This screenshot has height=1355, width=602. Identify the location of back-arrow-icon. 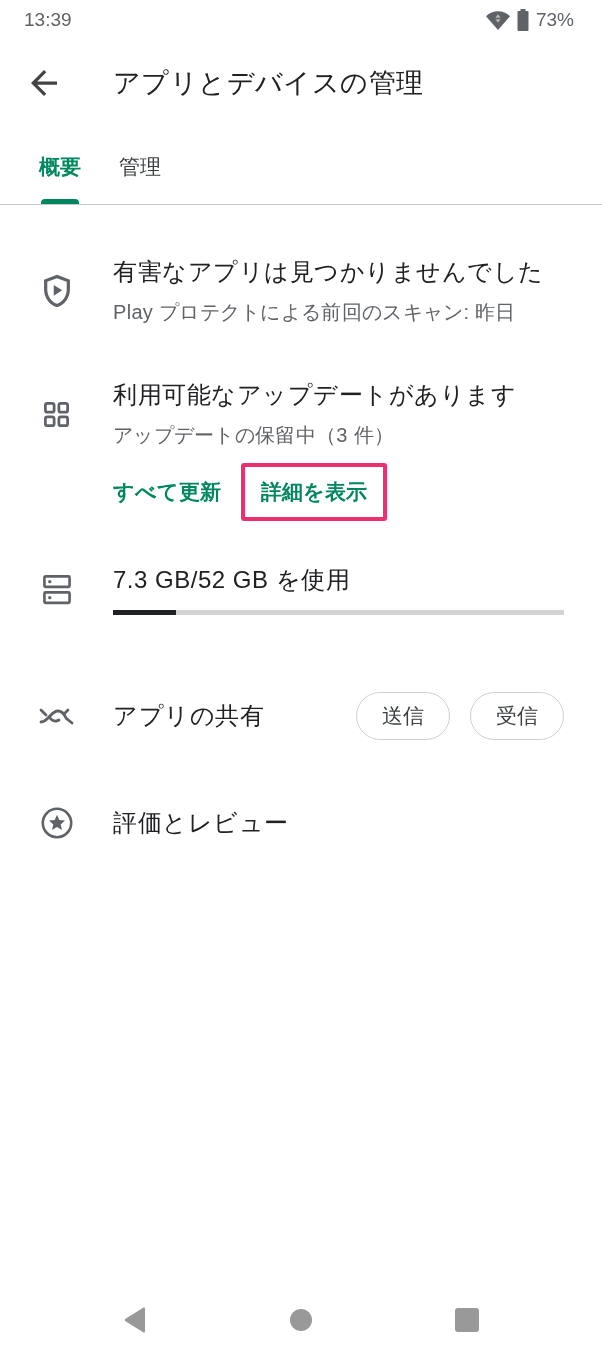
(44, 83).